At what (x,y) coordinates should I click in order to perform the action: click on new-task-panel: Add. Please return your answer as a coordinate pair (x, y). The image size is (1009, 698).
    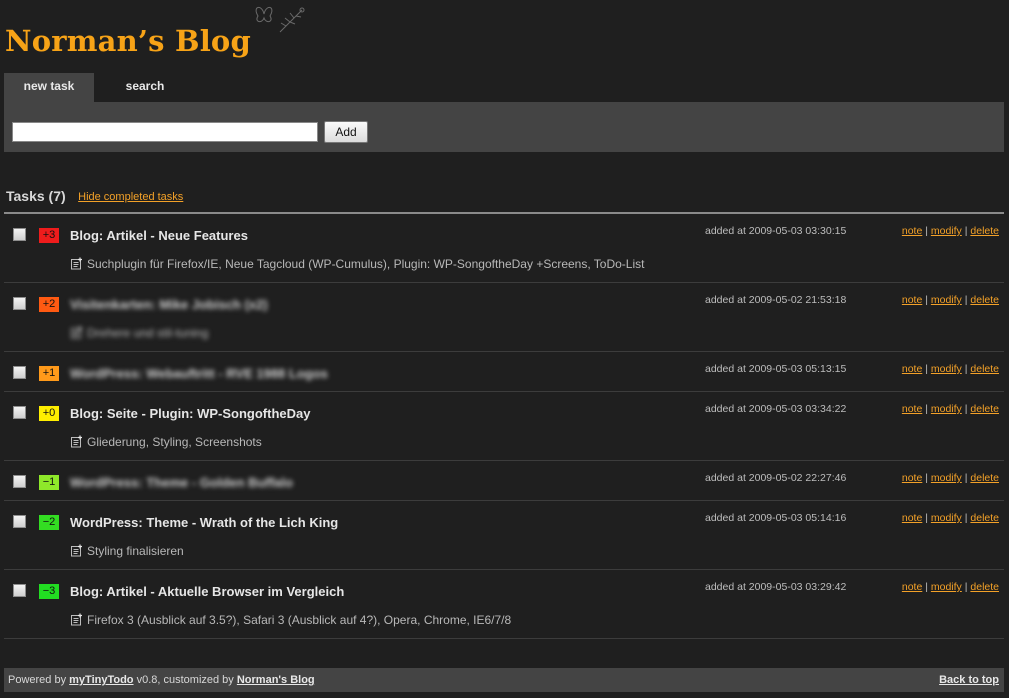
    Looking at the image, I should click on (504, 127).